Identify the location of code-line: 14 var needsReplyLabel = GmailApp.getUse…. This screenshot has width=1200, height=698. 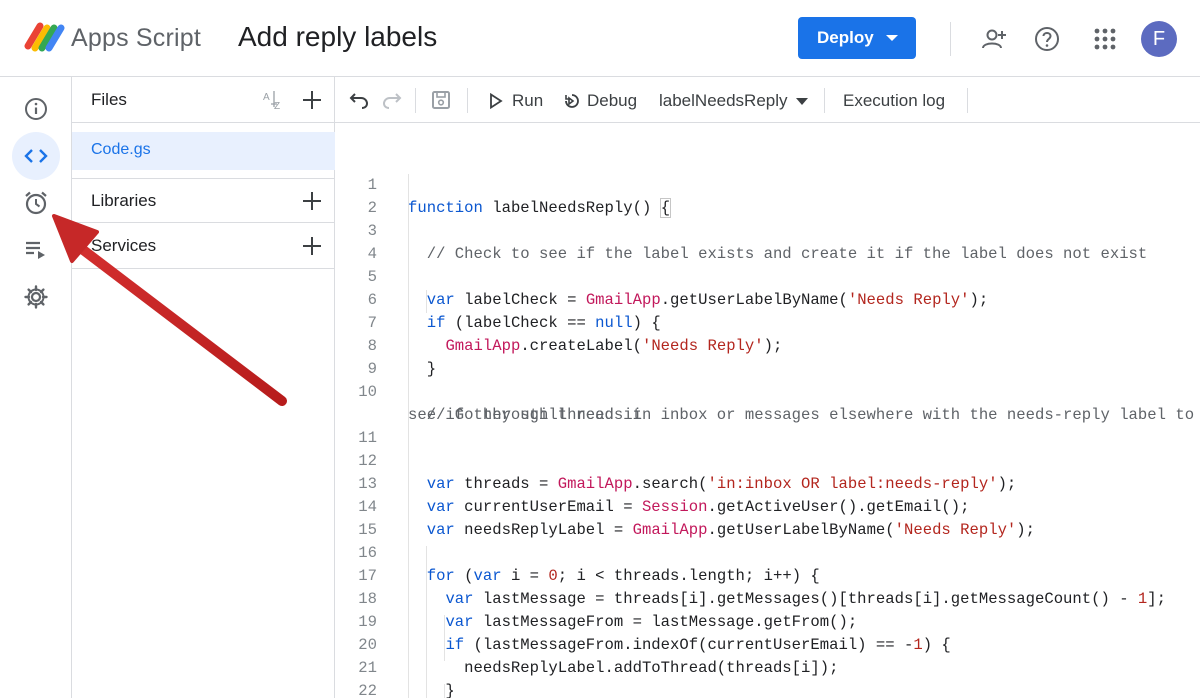
(767, 506).